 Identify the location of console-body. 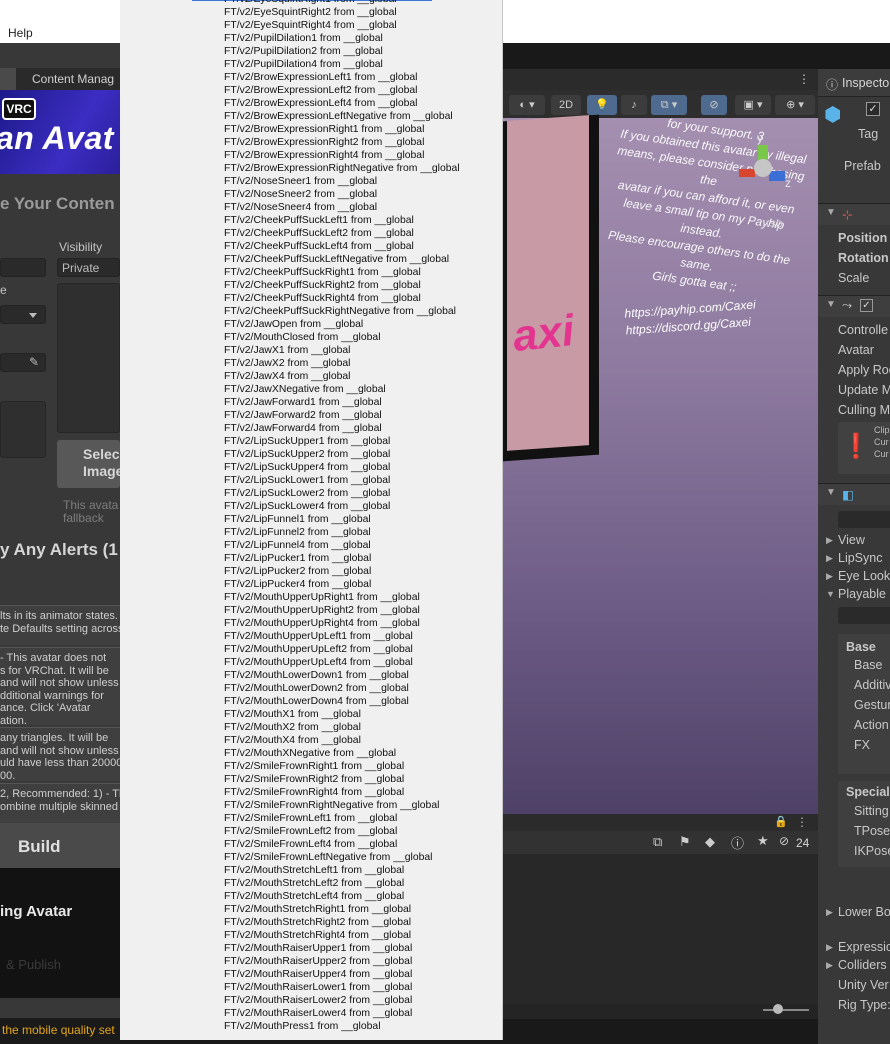
(660, 929).